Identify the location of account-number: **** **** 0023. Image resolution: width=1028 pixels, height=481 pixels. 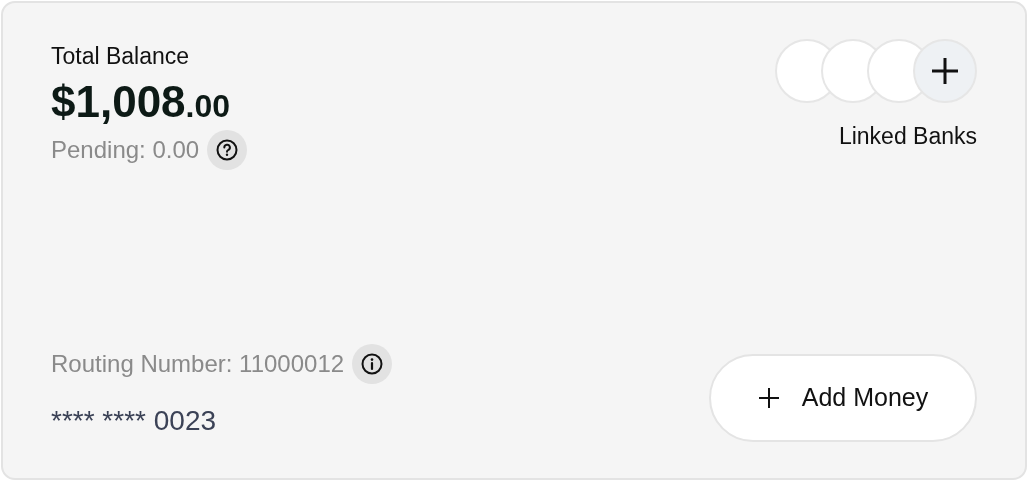
(134, 421).